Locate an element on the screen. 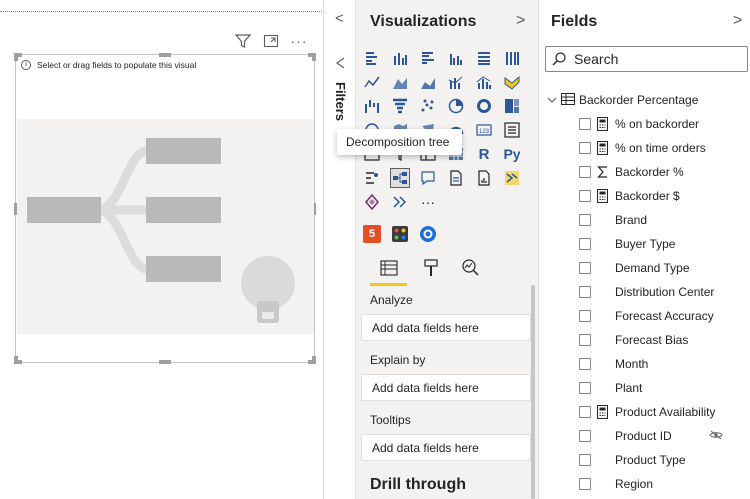  field-row: Product Availability is located at coordinates (644, 412).